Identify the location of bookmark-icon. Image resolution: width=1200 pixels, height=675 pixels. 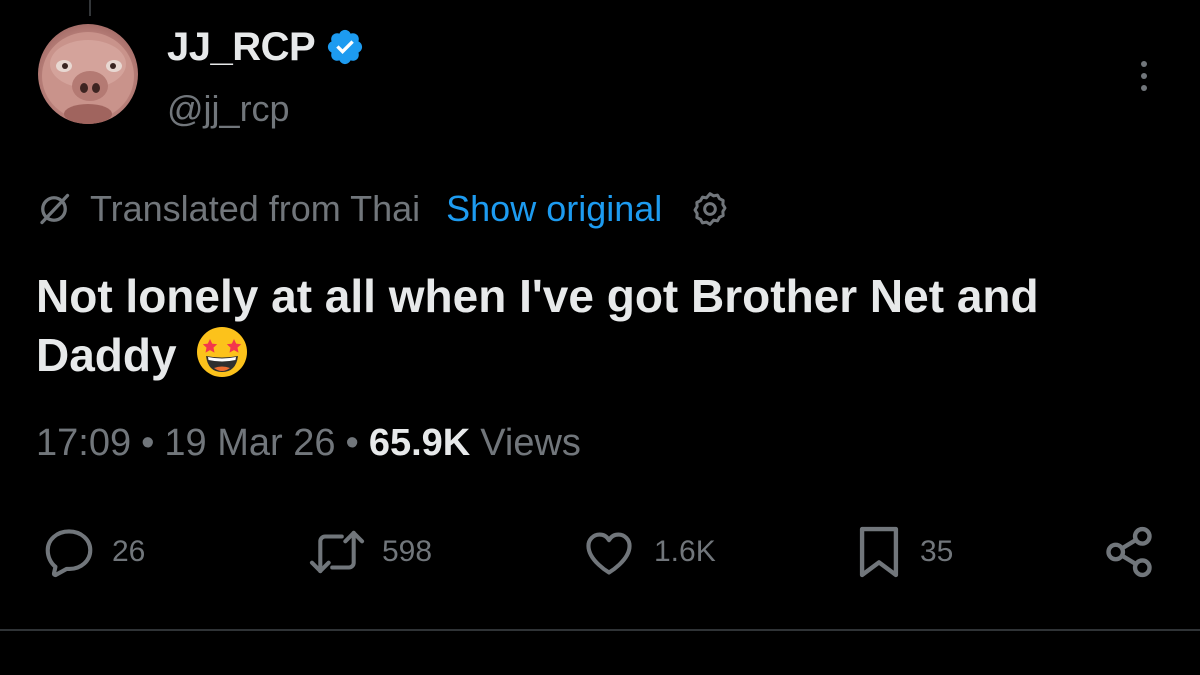
(879, 552).